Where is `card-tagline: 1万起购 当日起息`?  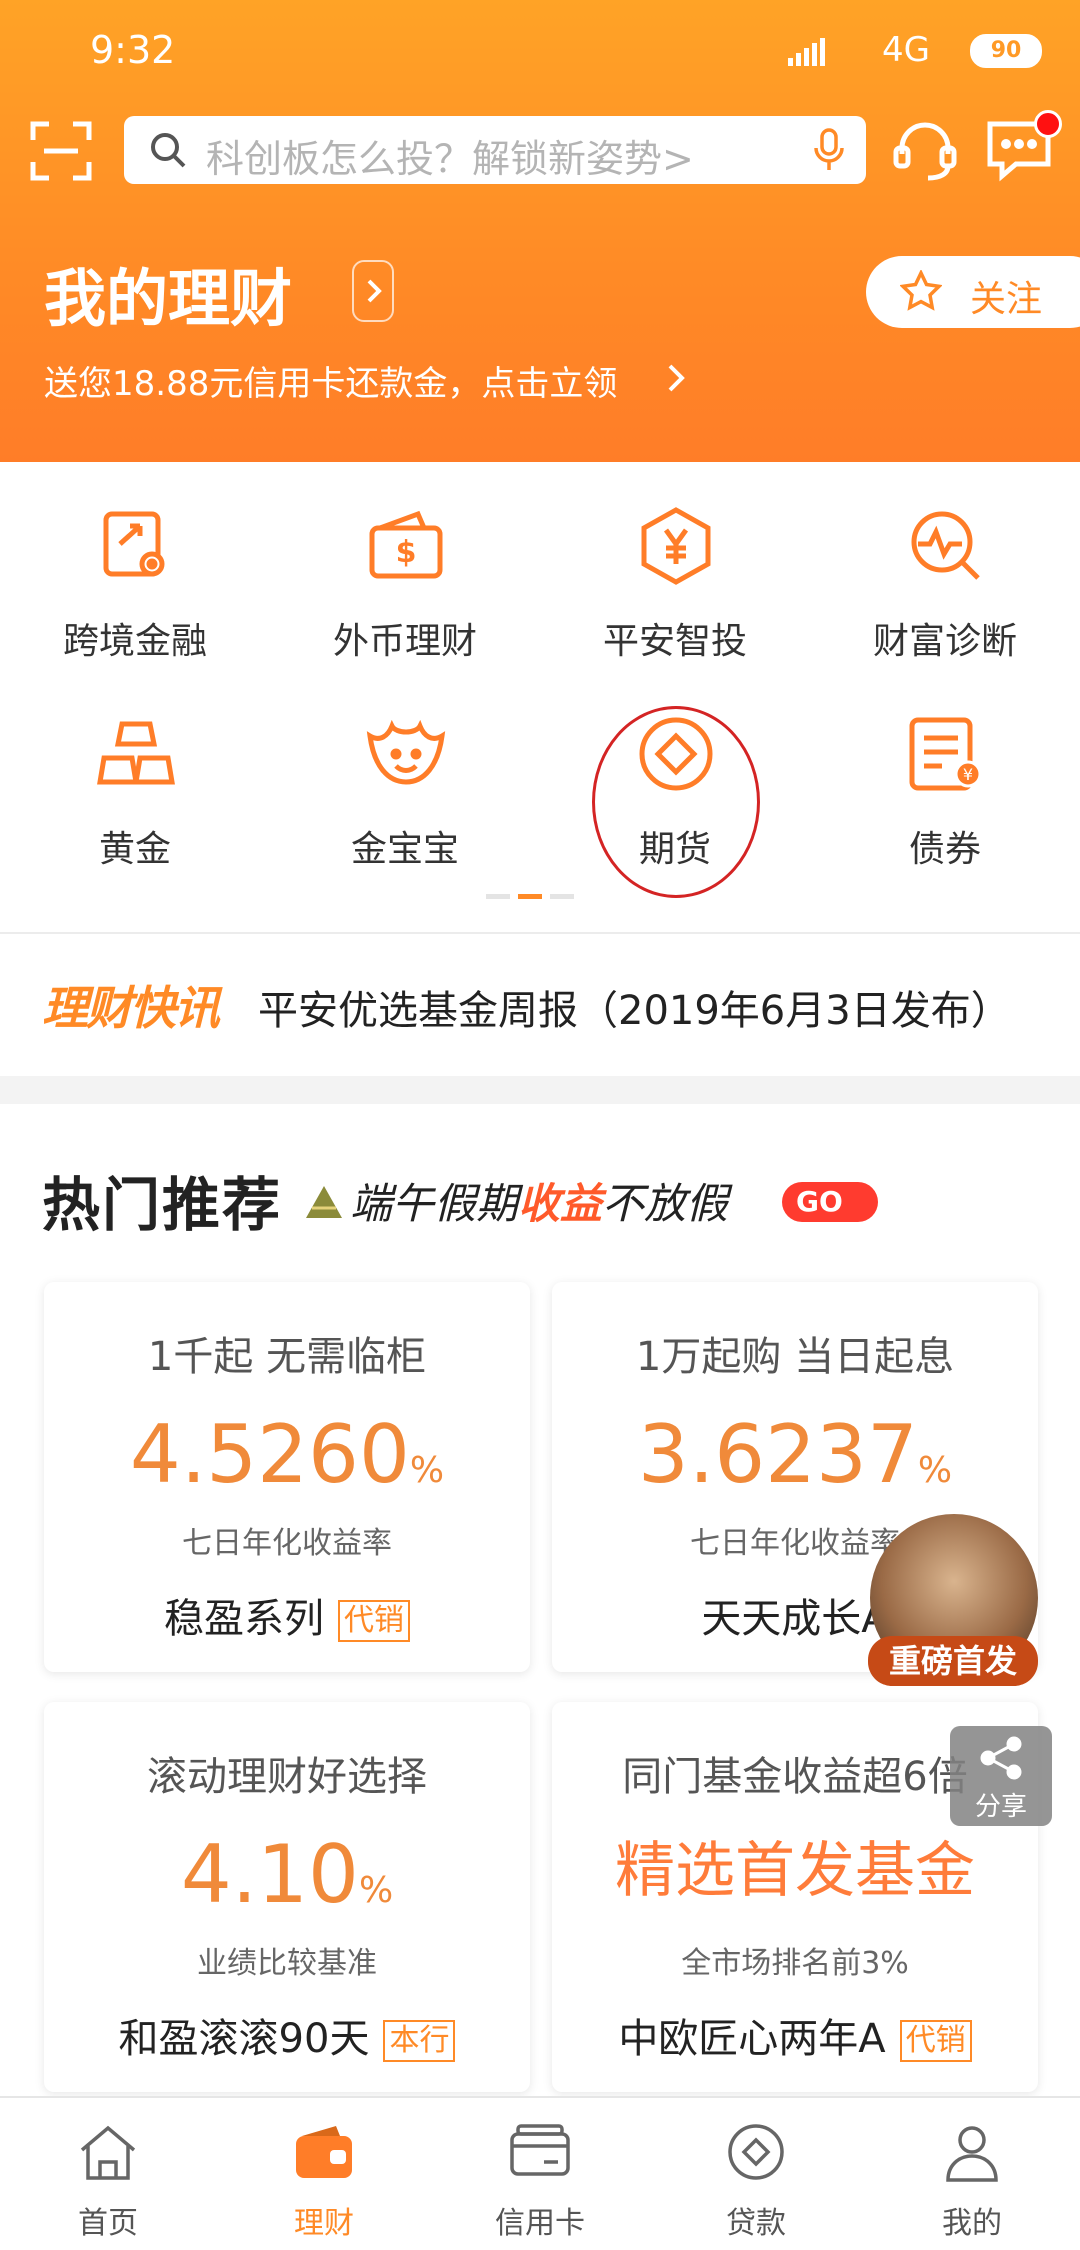 card-tagline: 1万起购 当日起息 is located at coordinates (795, 1357).